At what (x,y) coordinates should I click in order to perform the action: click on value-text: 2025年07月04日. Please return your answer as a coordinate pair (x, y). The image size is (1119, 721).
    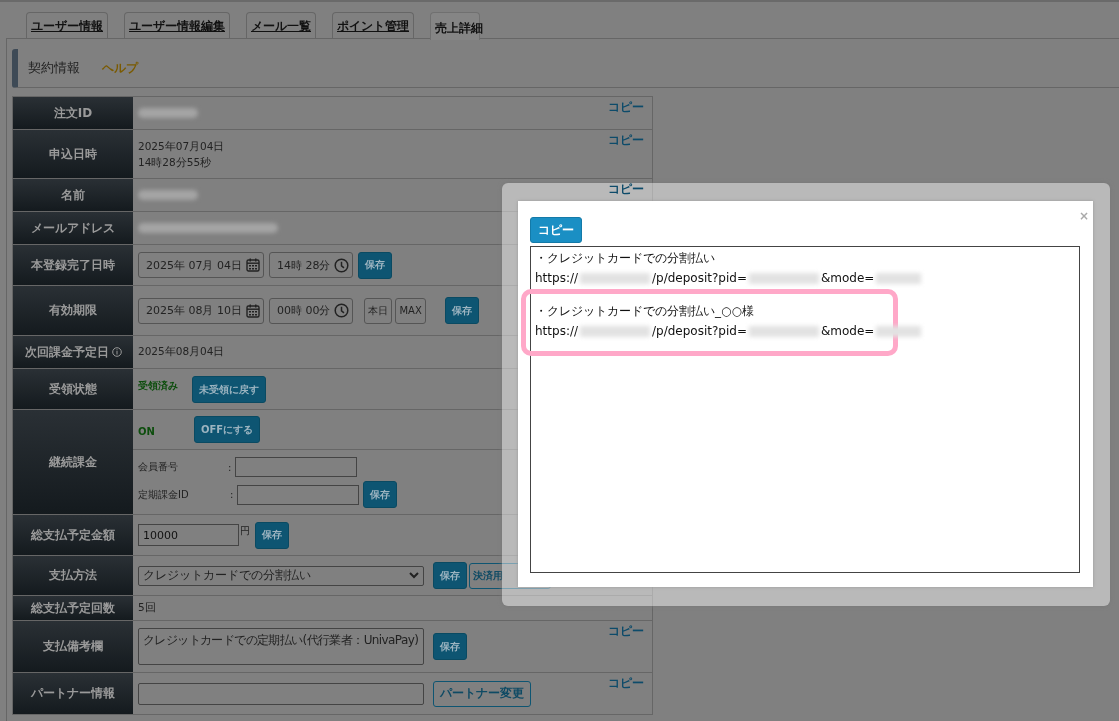
    Looking at the image, I should click on (181, 147).